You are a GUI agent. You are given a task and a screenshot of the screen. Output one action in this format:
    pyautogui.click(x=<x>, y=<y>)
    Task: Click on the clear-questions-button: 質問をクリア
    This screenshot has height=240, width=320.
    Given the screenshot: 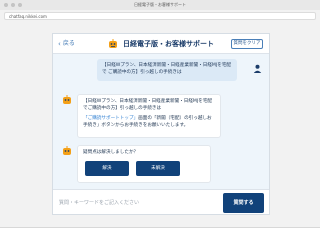 What is the action you would take?
    pyautogui.click(x=247, y=44)
    